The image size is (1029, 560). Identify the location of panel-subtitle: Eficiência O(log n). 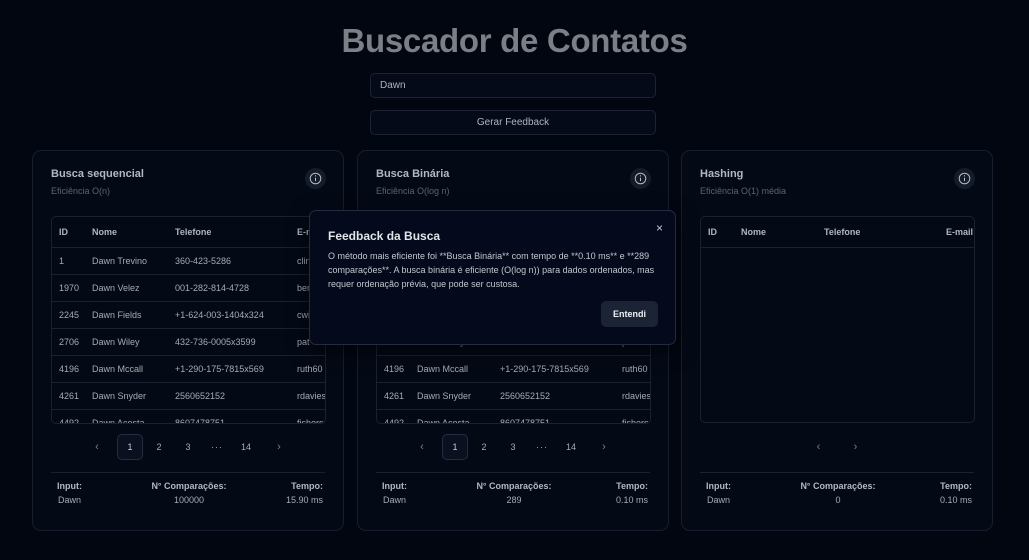
(413, 191).